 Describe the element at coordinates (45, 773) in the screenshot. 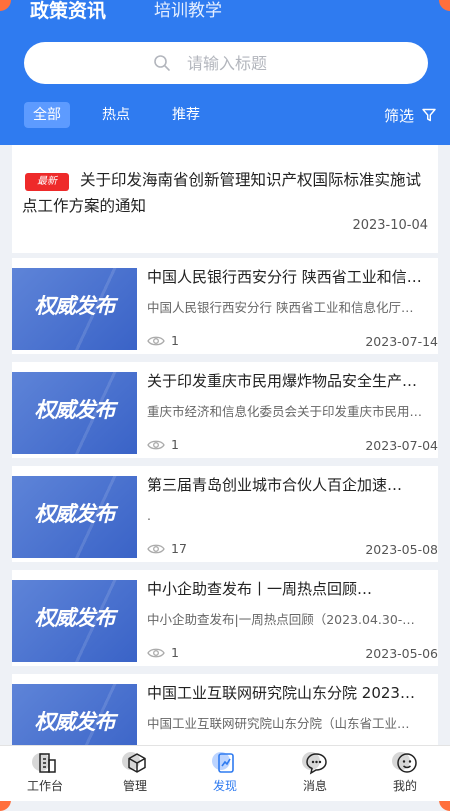

I see `nav-workbench: 工作台` at that location.